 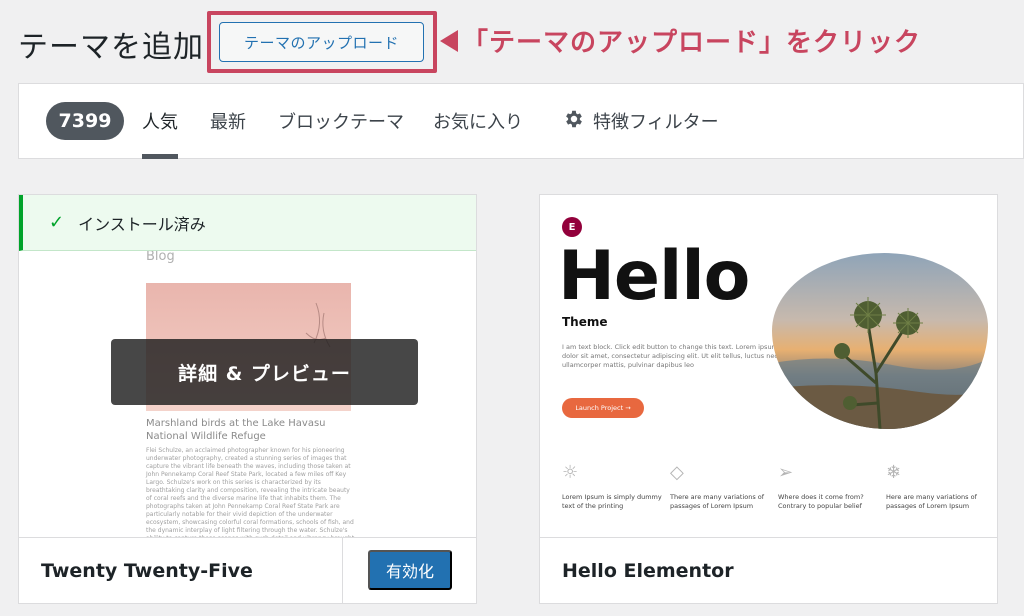 I want to click on installed-notice: ✓ インストール済み, so click(x=247, y=223).